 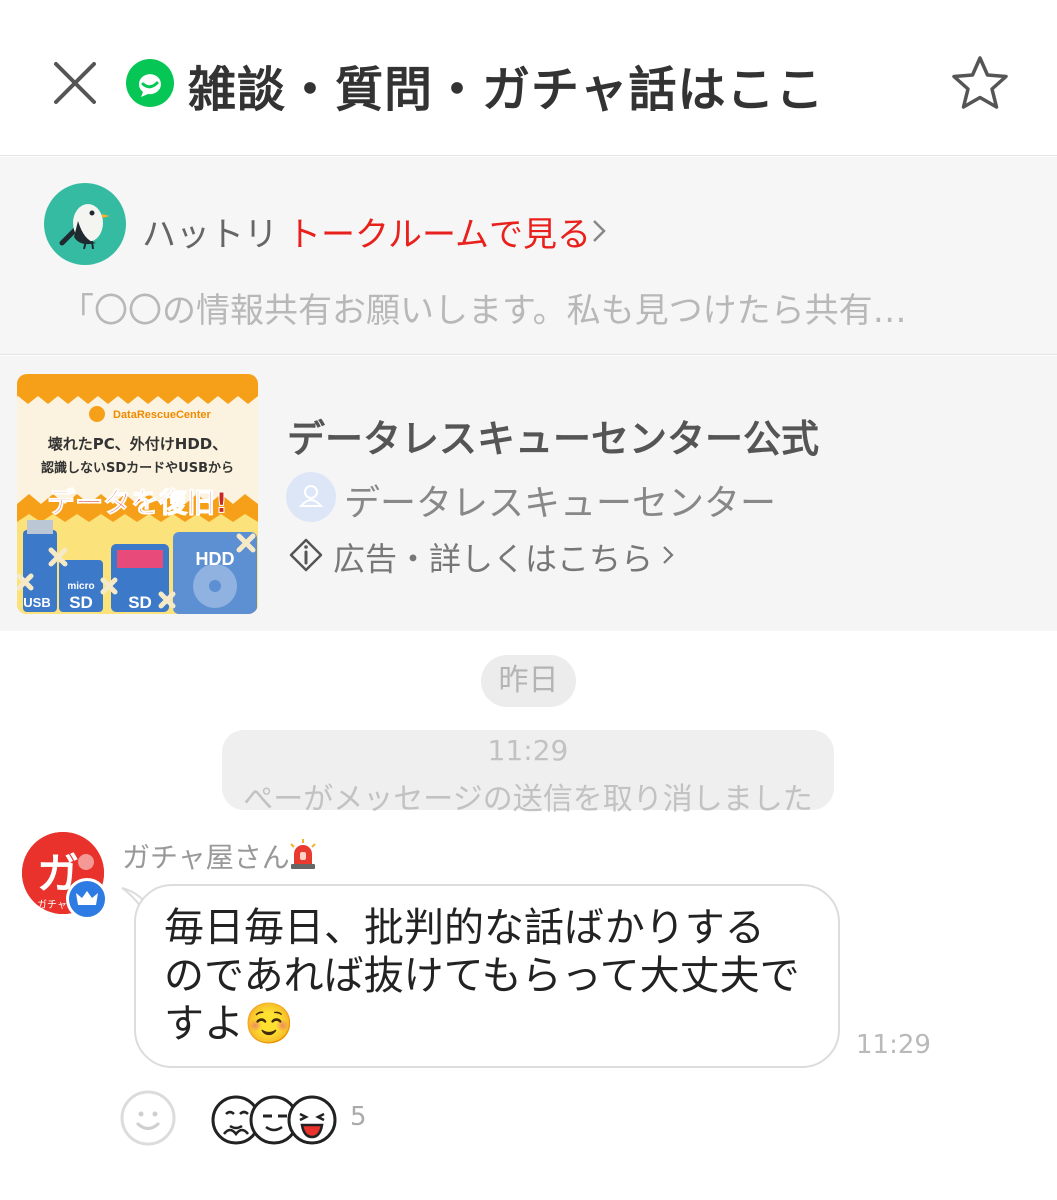 I want to click on chat-header: 雑談・質問・ガチャ話はここ, so click(x=528, y=78).